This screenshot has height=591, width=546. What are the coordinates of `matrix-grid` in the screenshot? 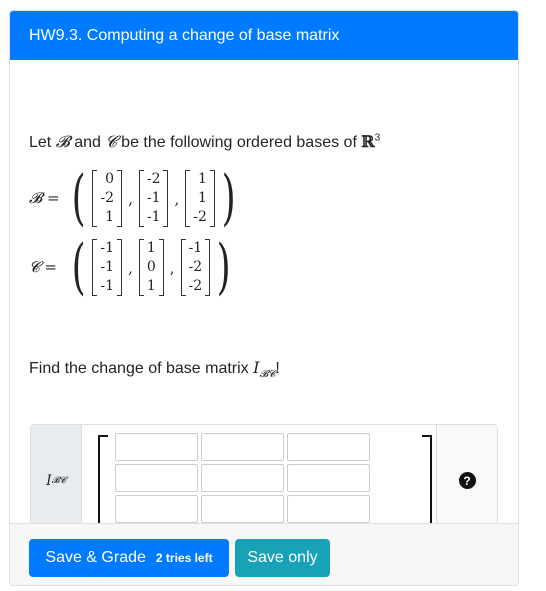 It's located at (242, 478).